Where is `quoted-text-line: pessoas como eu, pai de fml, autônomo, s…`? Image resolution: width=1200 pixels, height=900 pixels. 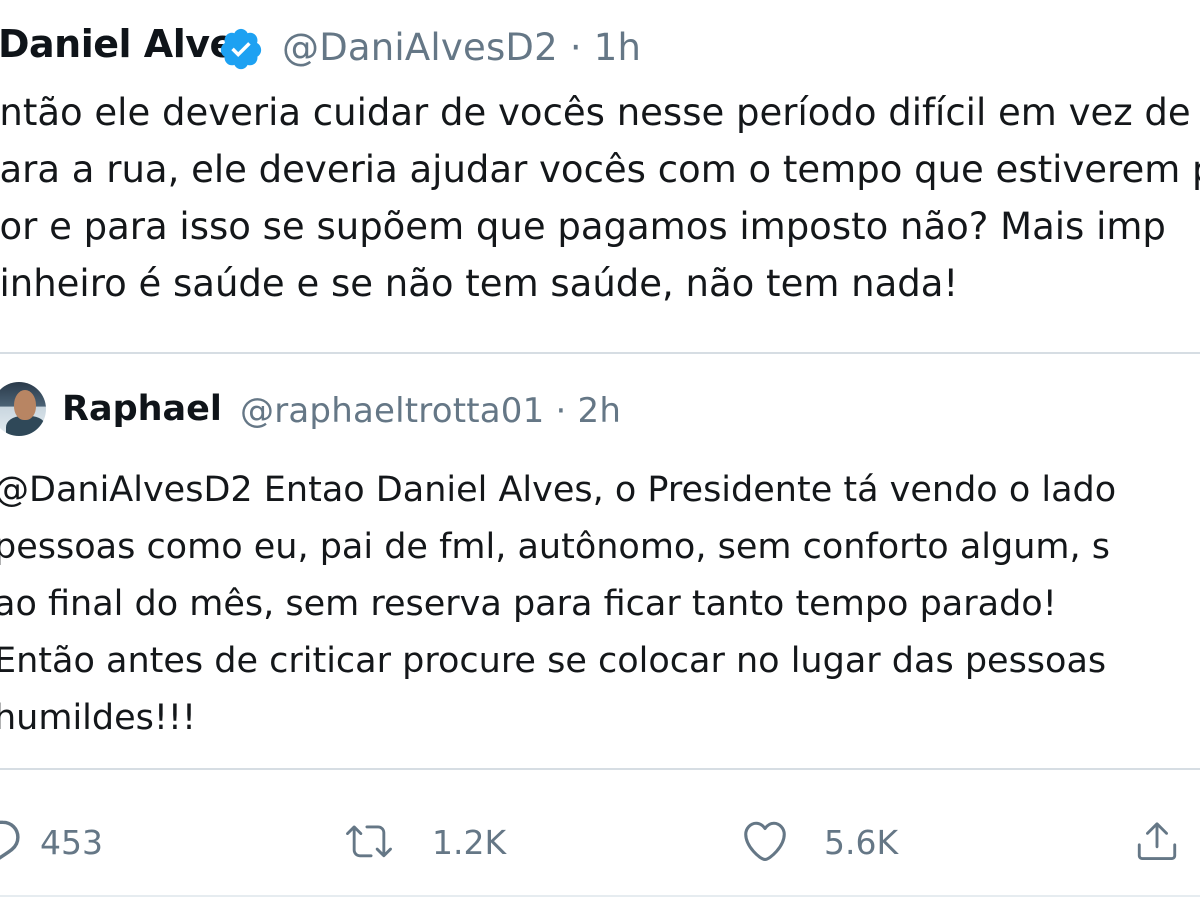
quoted-text-line: pessoas como eu, pai de fml, autônomo, s… is located at coordinates (555, 547).